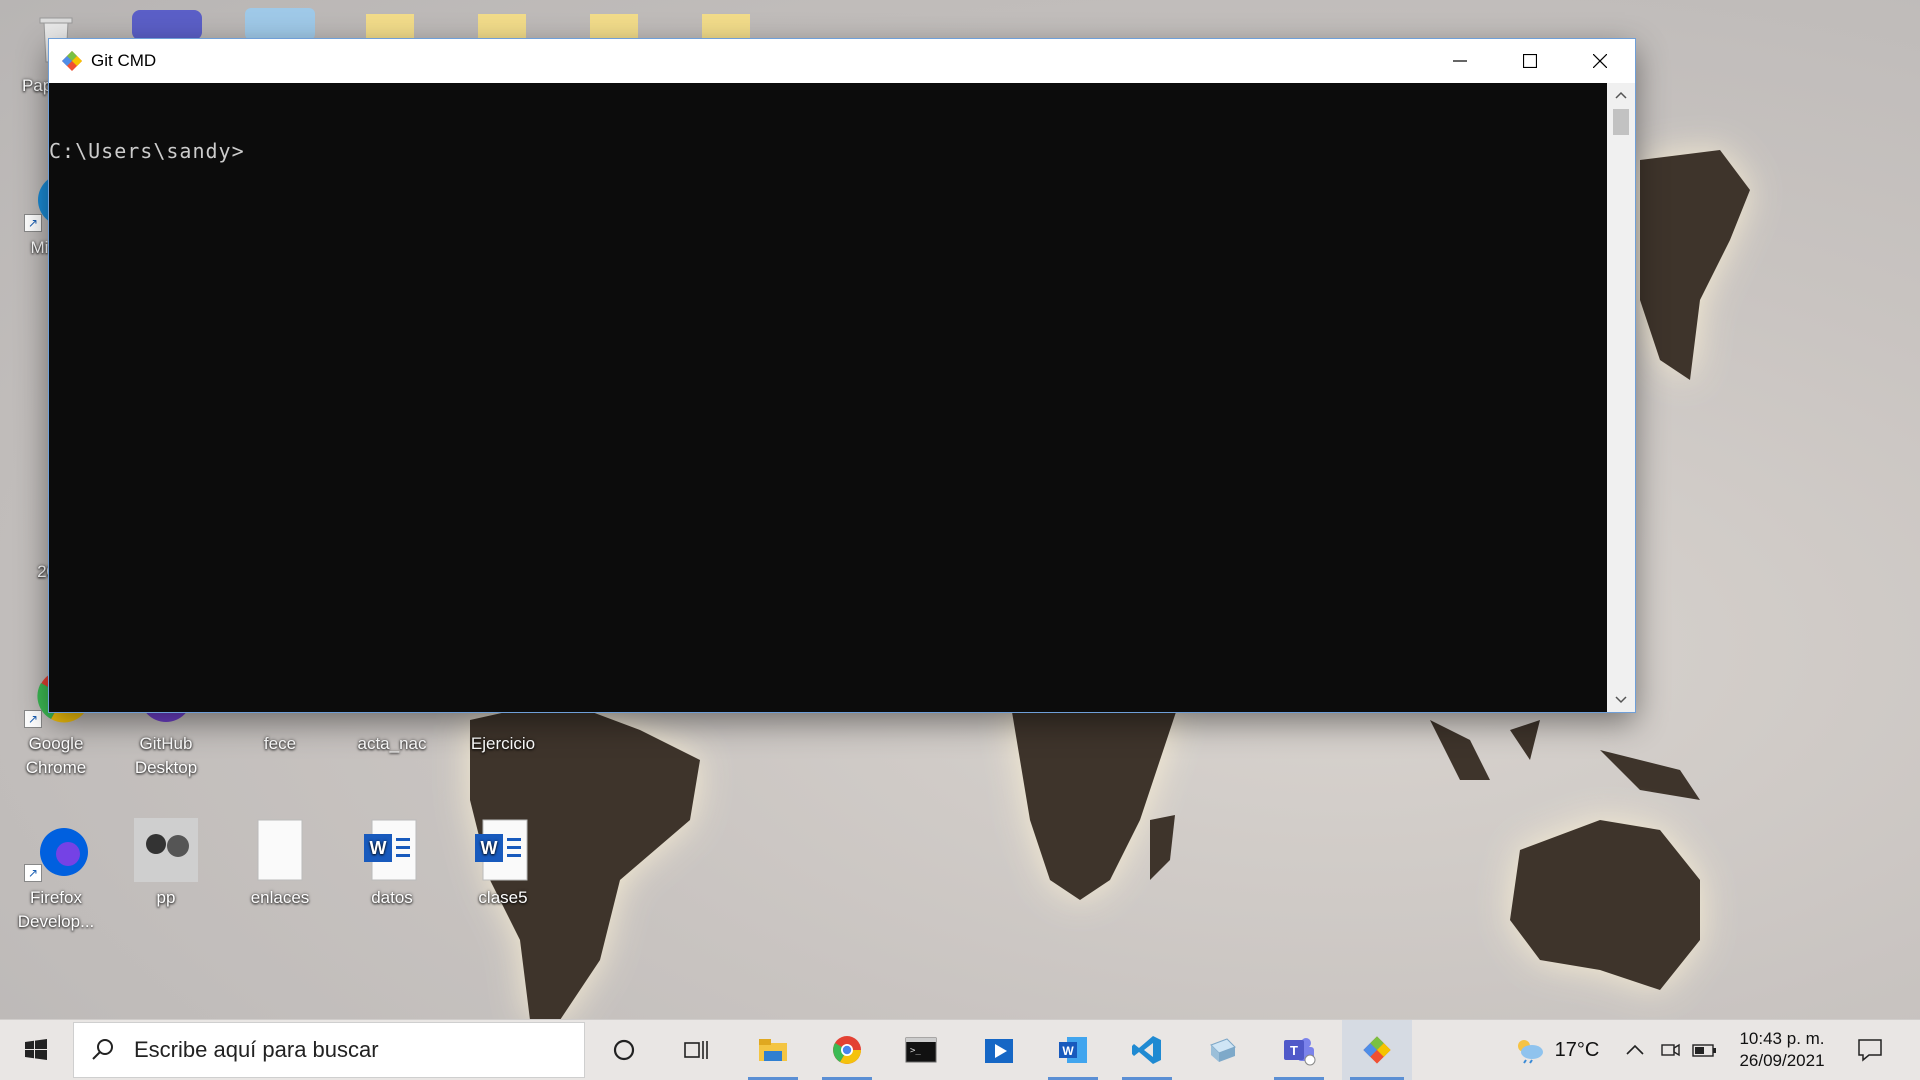  I want to click on task-view-icon, so click(696, 1050).